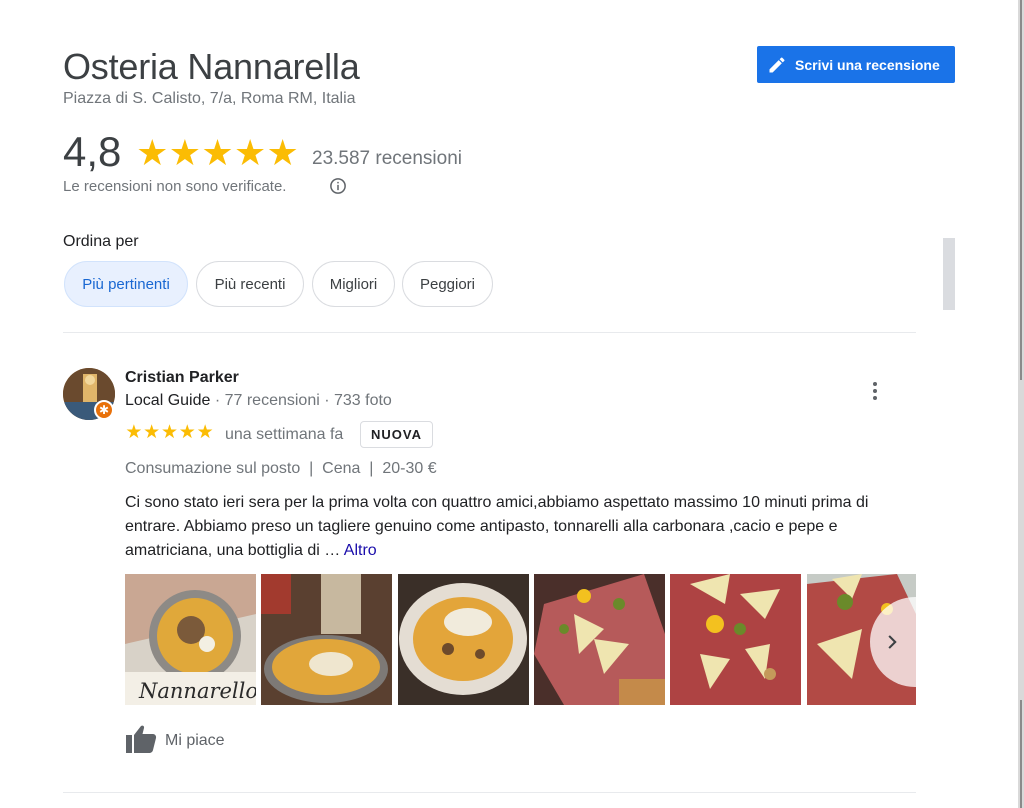 The width and height of the screenshot is (1024, 808). Describe the element at coordinates (338, 186) in the screenshot. I see `info-icon` at that location.